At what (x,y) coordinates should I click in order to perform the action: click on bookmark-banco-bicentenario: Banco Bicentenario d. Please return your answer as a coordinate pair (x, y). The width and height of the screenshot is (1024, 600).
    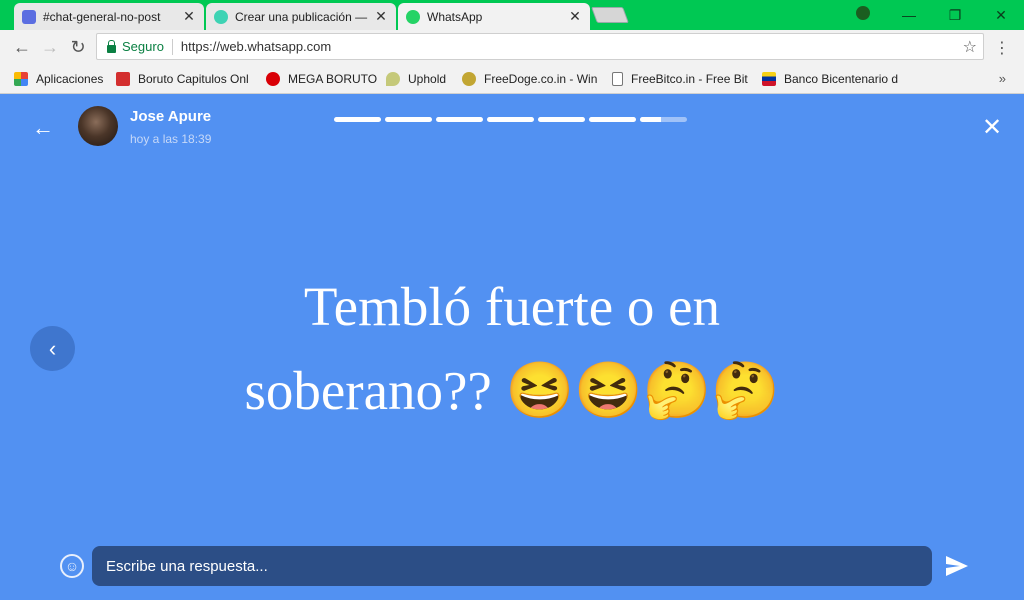
    Looking at the image, I should click on (830, 79).